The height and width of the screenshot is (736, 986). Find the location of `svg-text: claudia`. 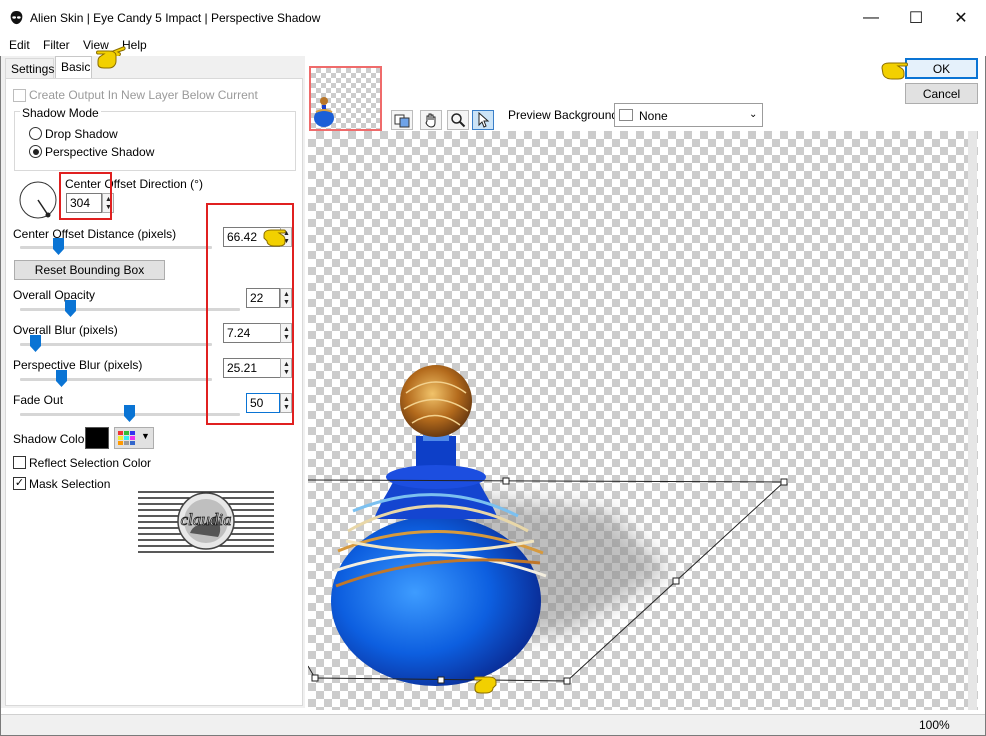

svg-text: claudia is located at coordinates (206, 519).